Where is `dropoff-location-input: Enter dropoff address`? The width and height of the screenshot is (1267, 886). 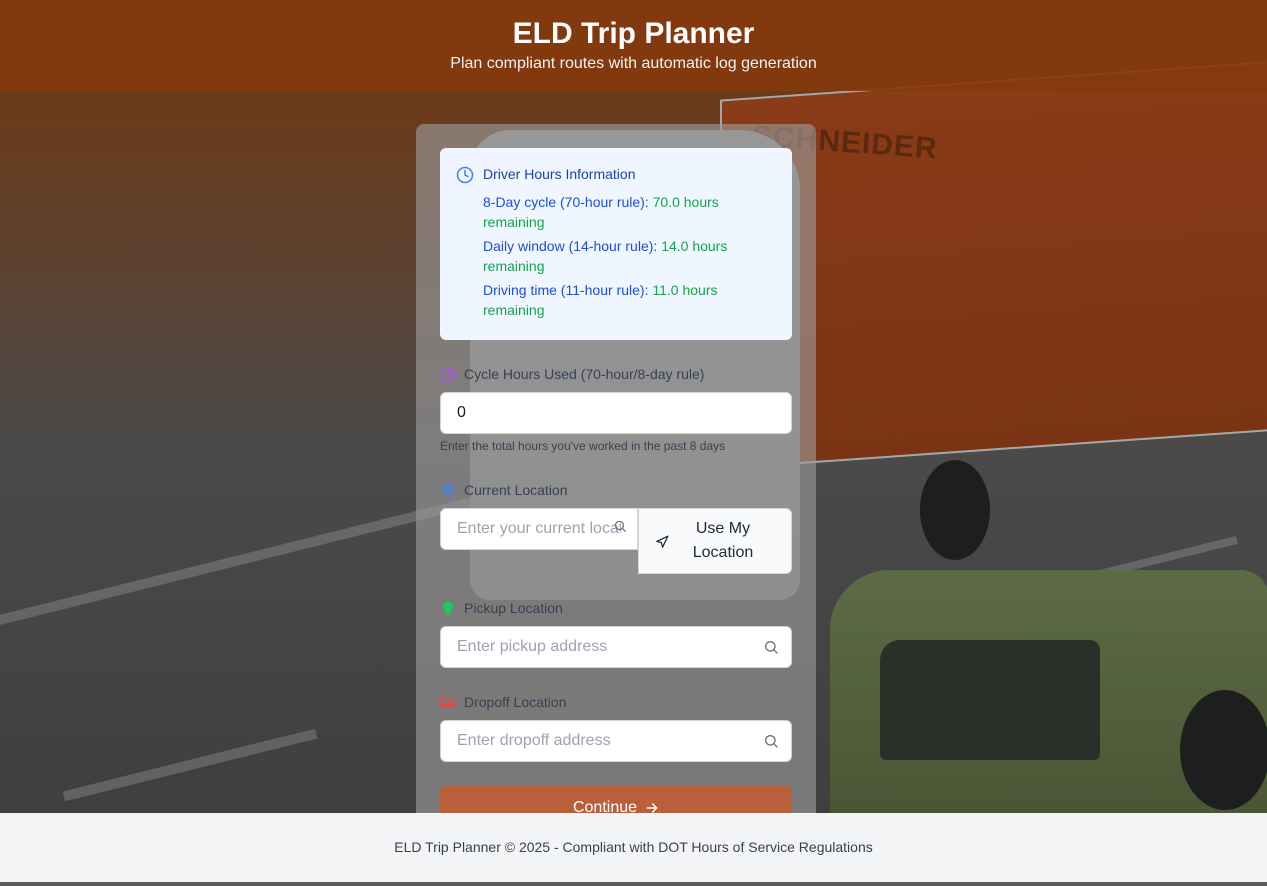
dropoff-location-input: Enter dropoff address is located at coordinates (616, 741).